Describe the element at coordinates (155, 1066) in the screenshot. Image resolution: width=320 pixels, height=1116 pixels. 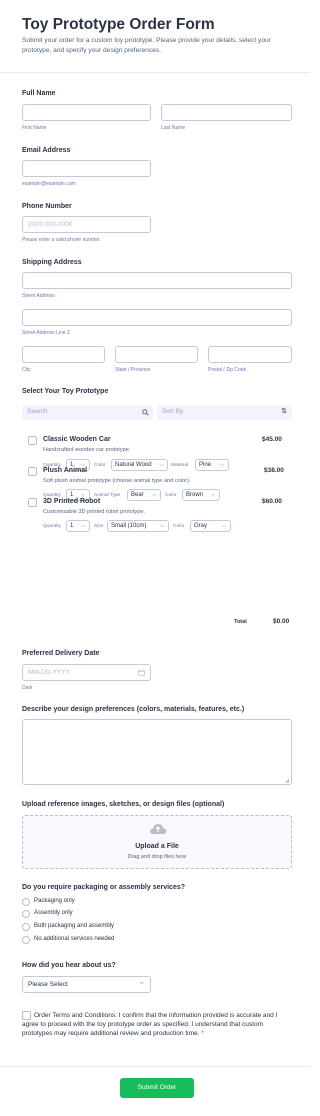
I see `footer-divider` at that location.